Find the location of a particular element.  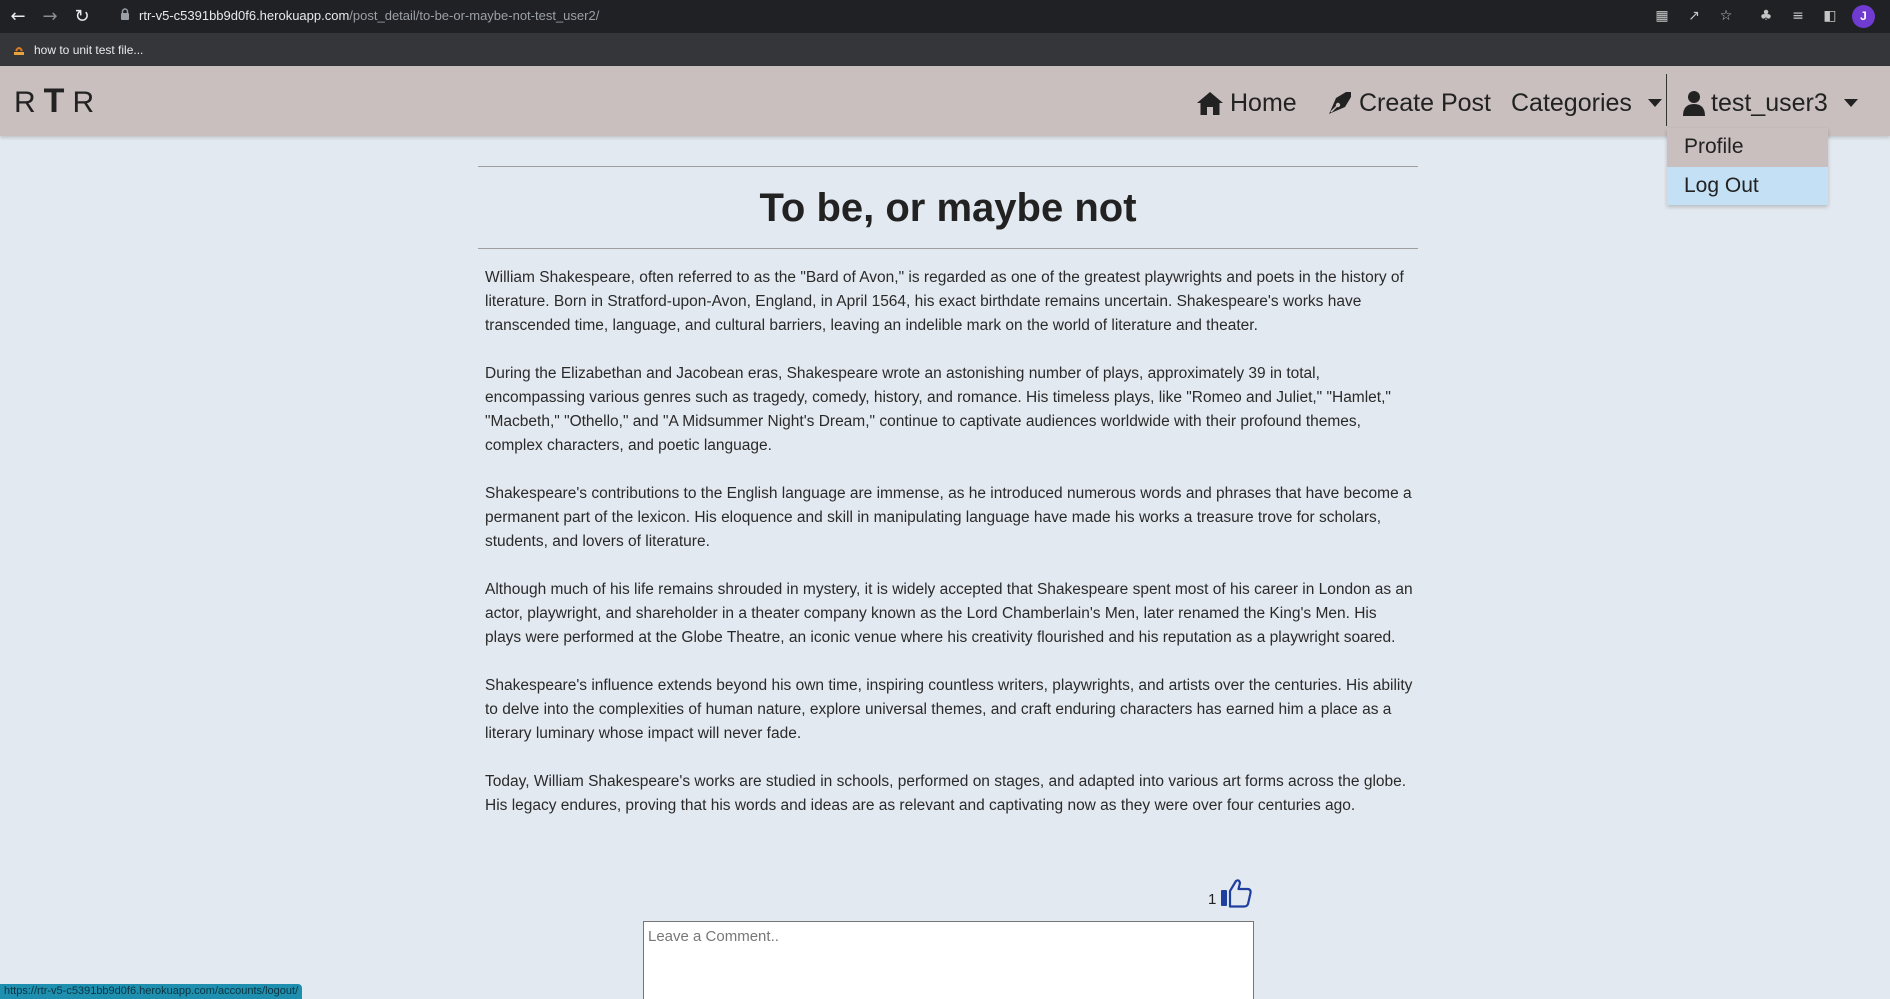

profile-avatar: J is located at coordinates (1863, 16).